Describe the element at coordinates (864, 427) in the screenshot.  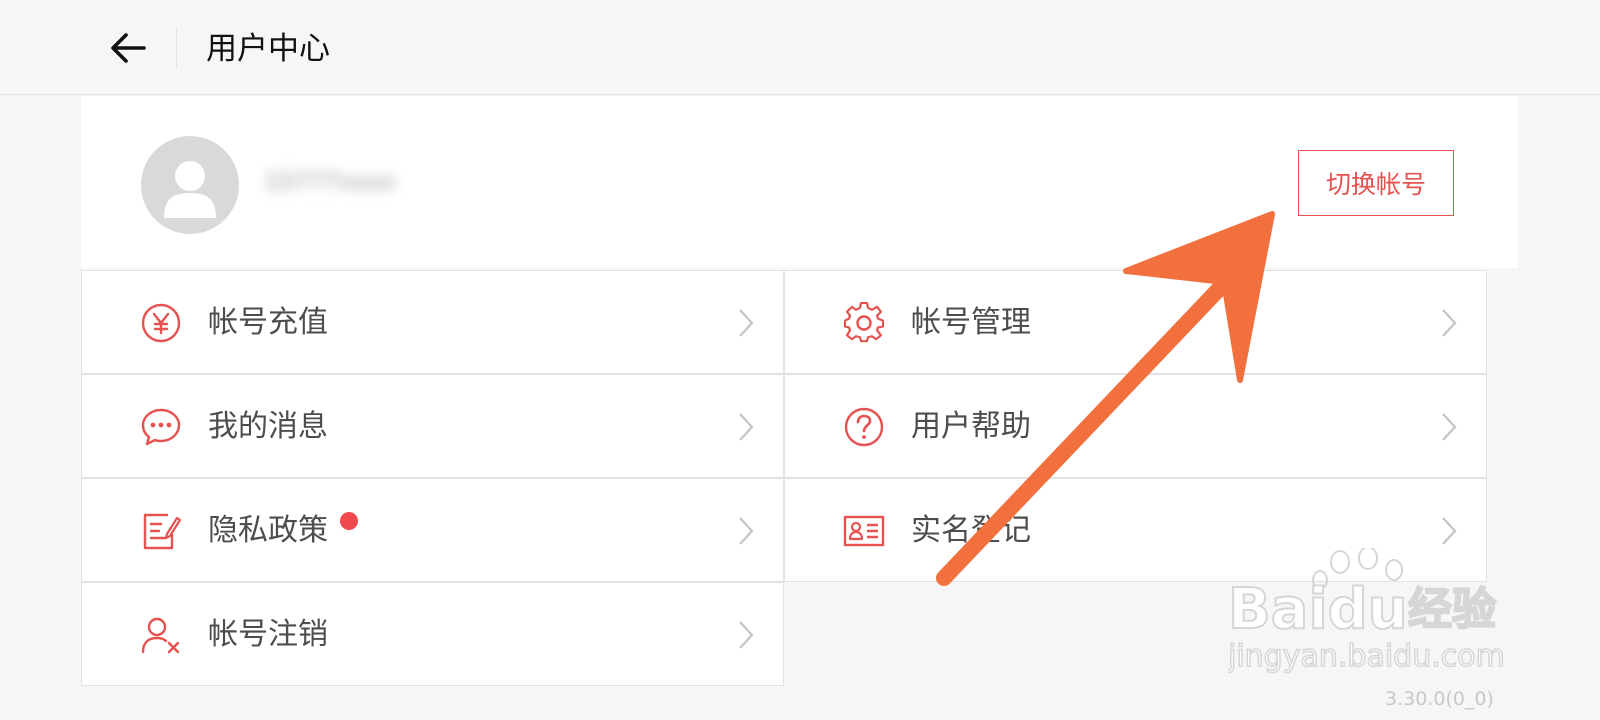
I see `question-icon` at that location.